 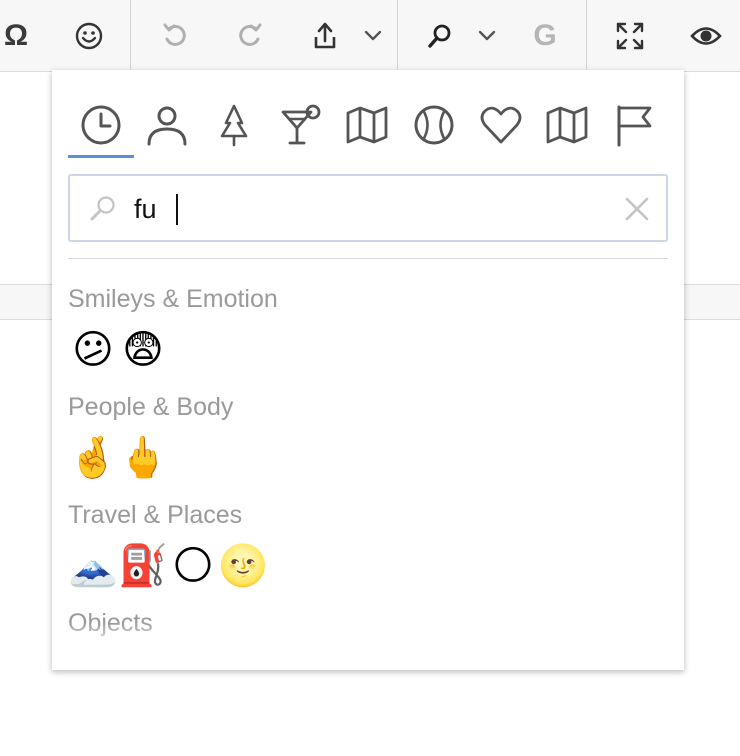 I want to click on emoji-search-box, so click(x=368, y=208).